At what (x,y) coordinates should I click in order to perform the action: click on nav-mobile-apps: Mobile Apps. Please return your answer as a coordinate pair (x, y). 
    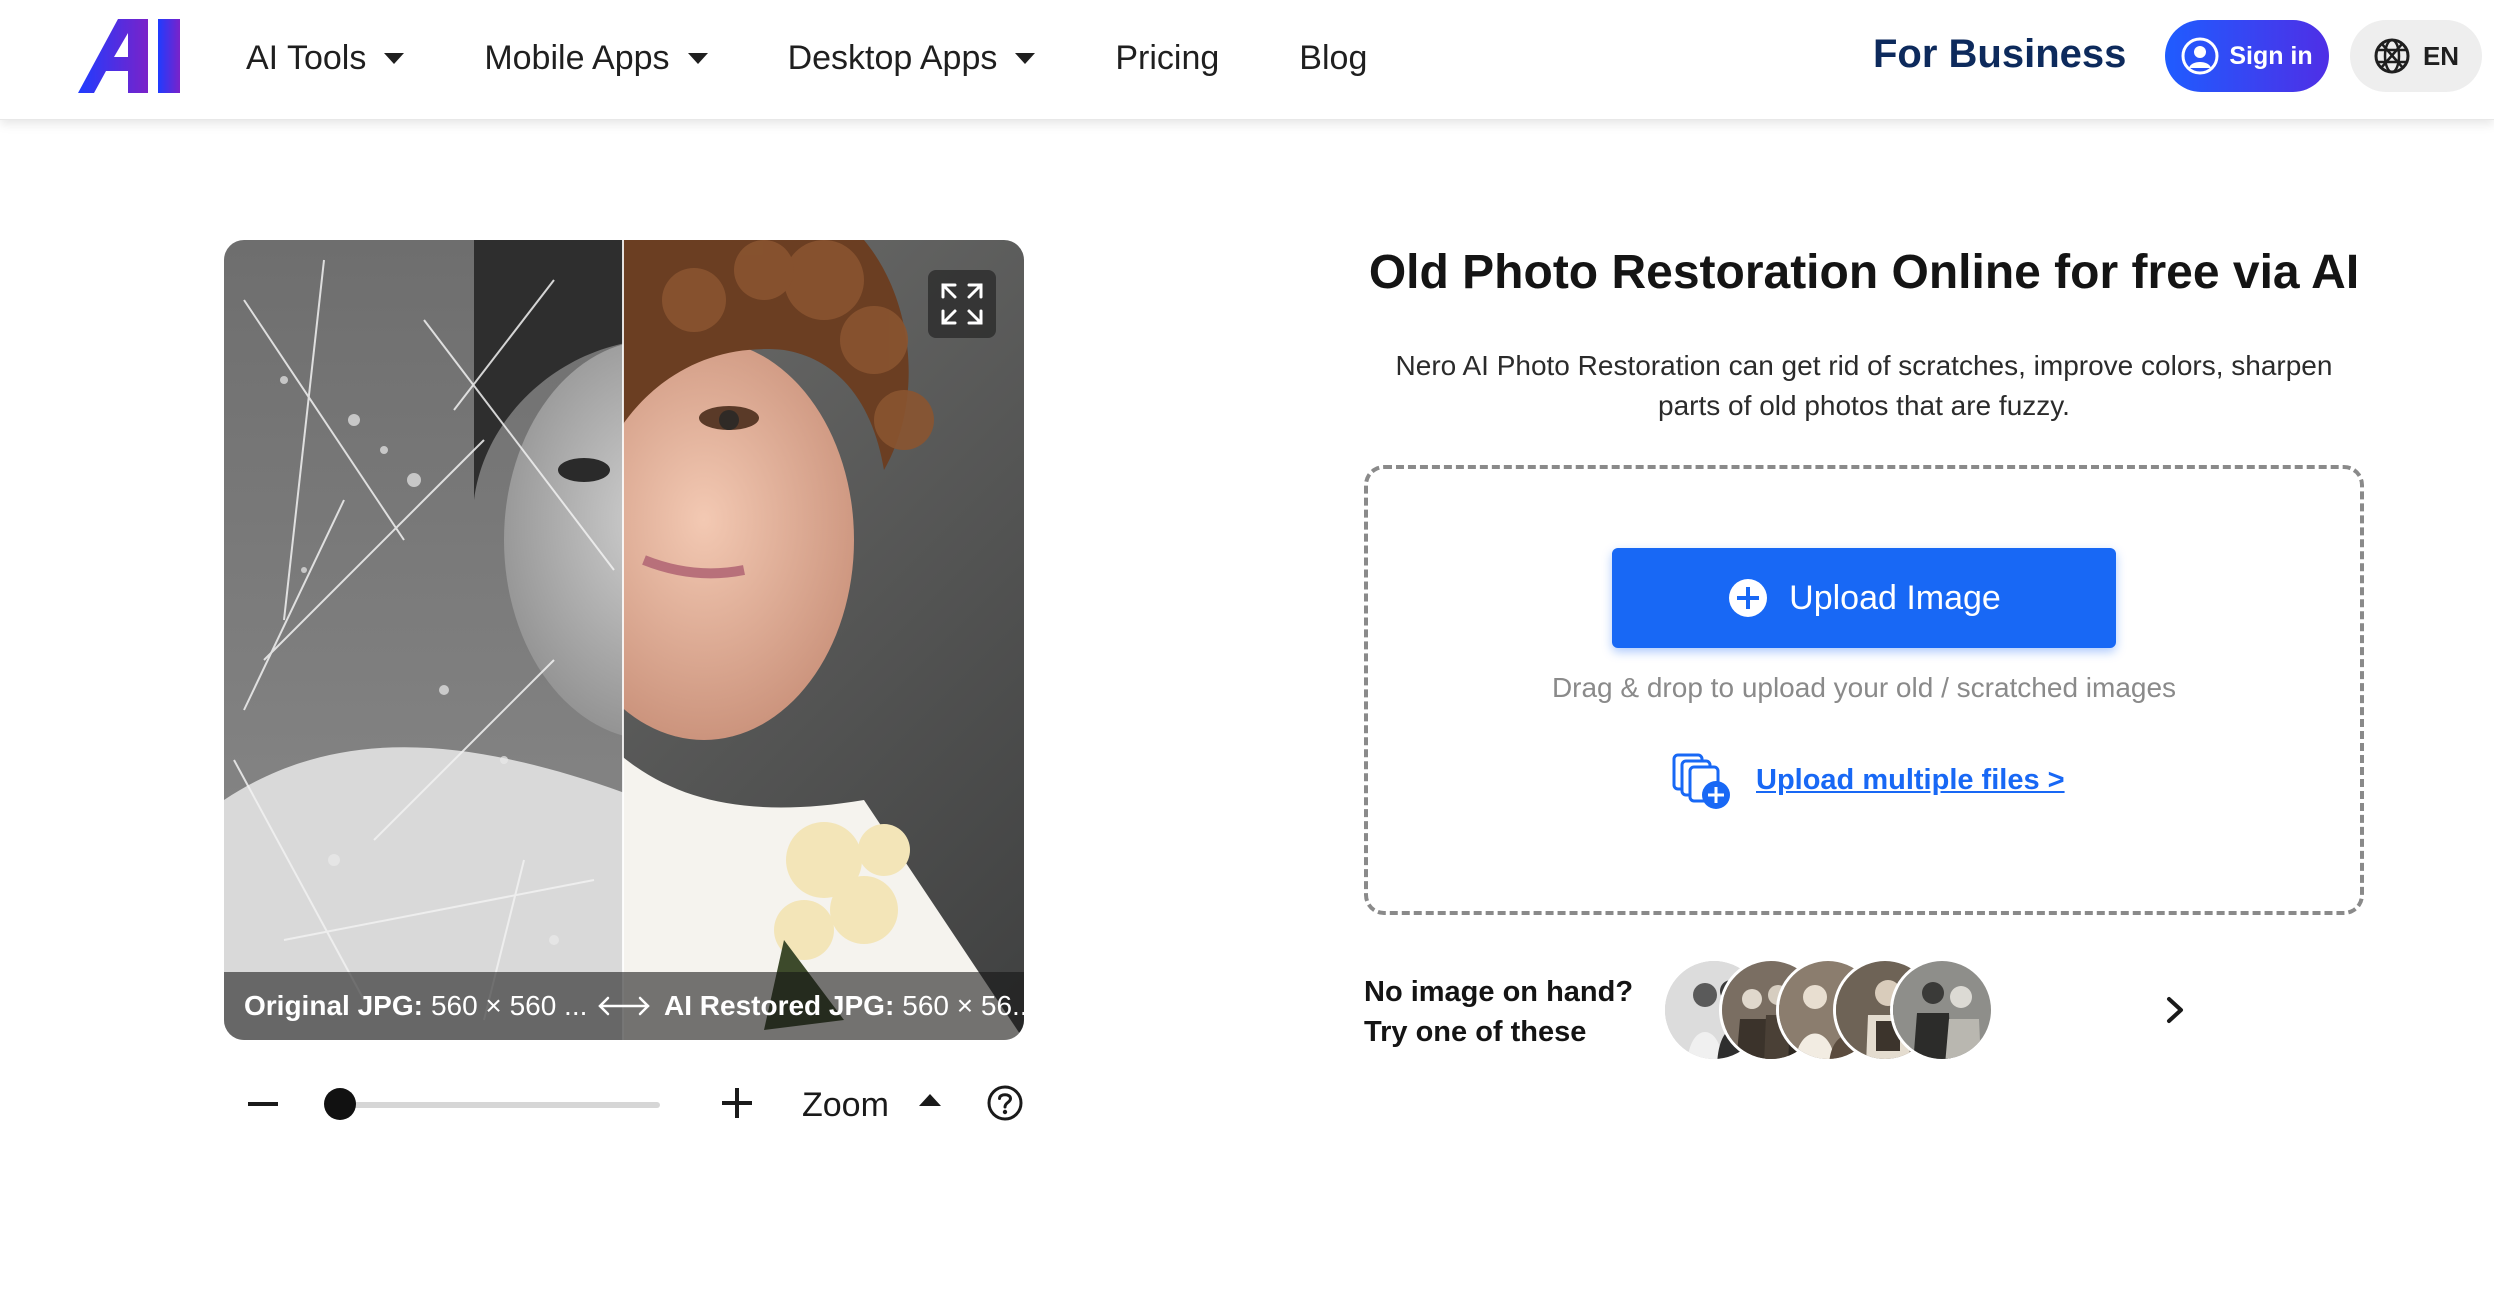
    Looking at the image, I should click on (595, 58).